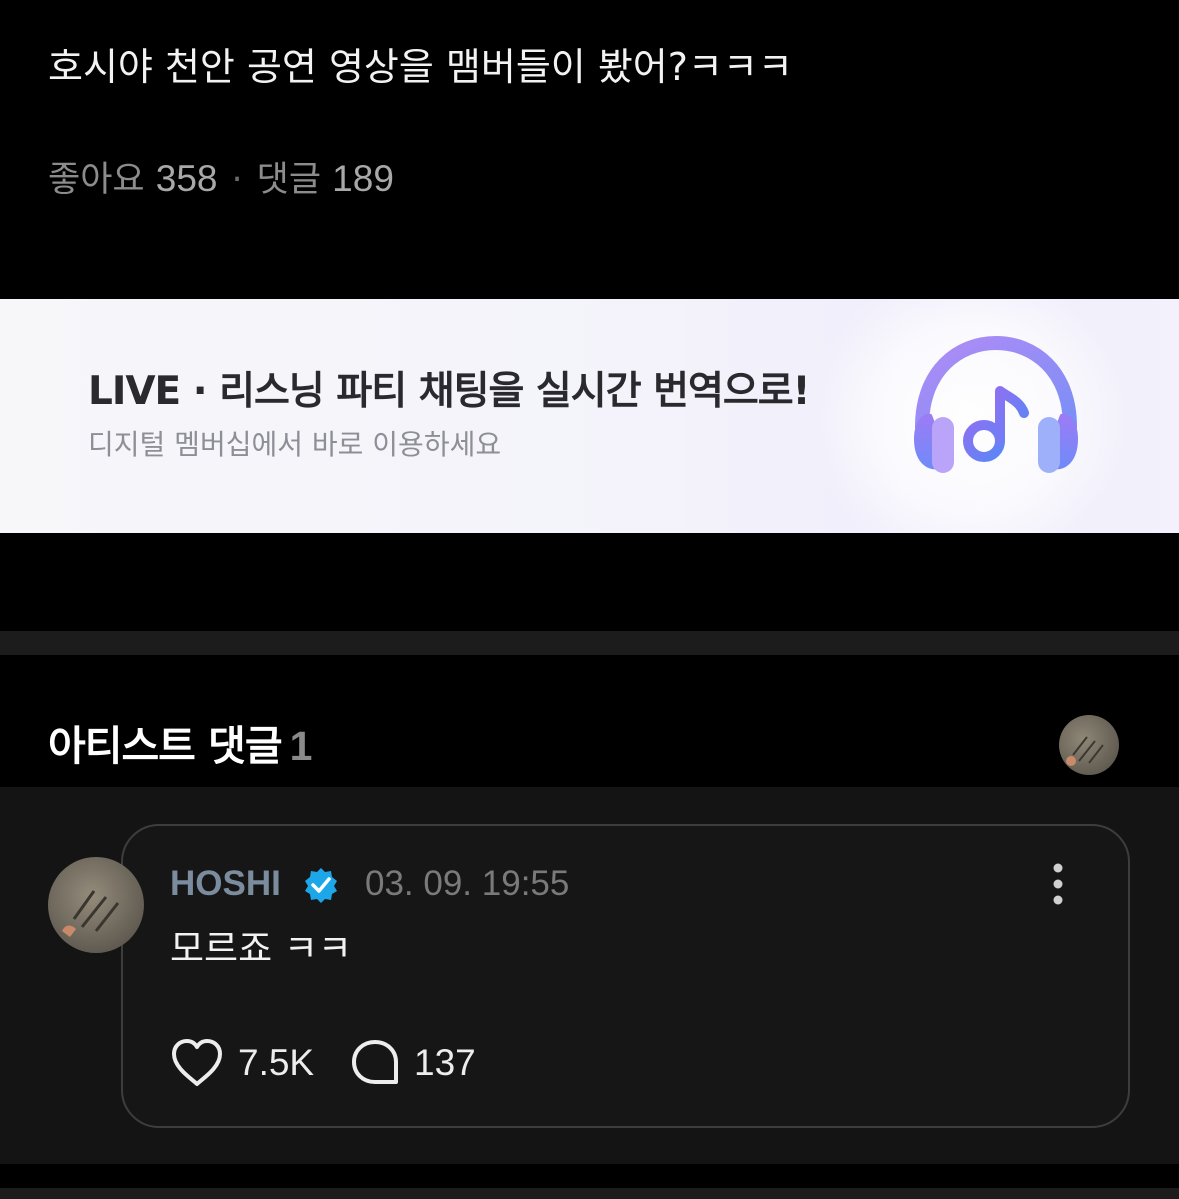 This screenshot has height=1199, width=1179. Describe the element at coordinates (261, 948) in the screenshot. I see `comment-text: 모르죠 ㅋㅋ` at that location.